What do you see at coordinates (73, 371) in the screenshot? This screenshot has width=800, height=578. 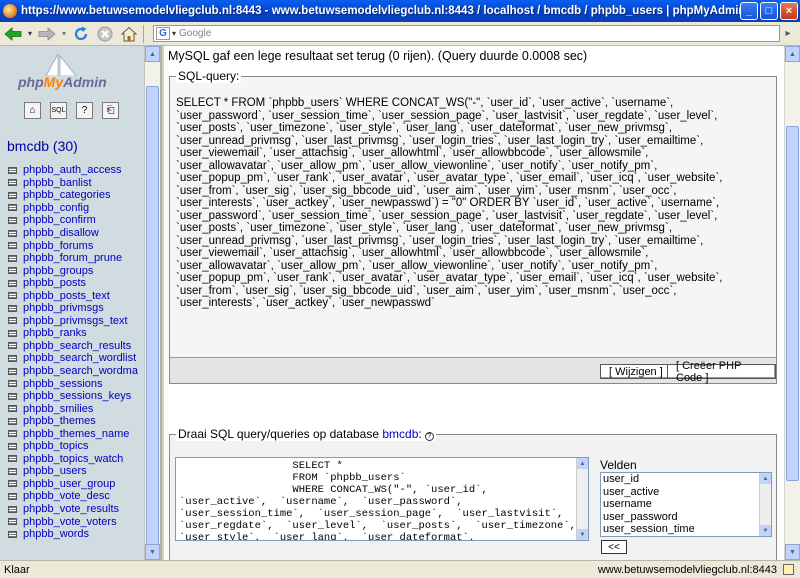 I see `sidebar-table-item: phpbb_search_wordma` at bounding box center [73, 371].